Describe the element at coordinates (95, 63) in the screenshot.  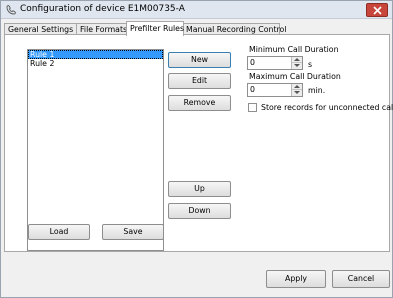
I see `list-item: Rule 2` at that location.